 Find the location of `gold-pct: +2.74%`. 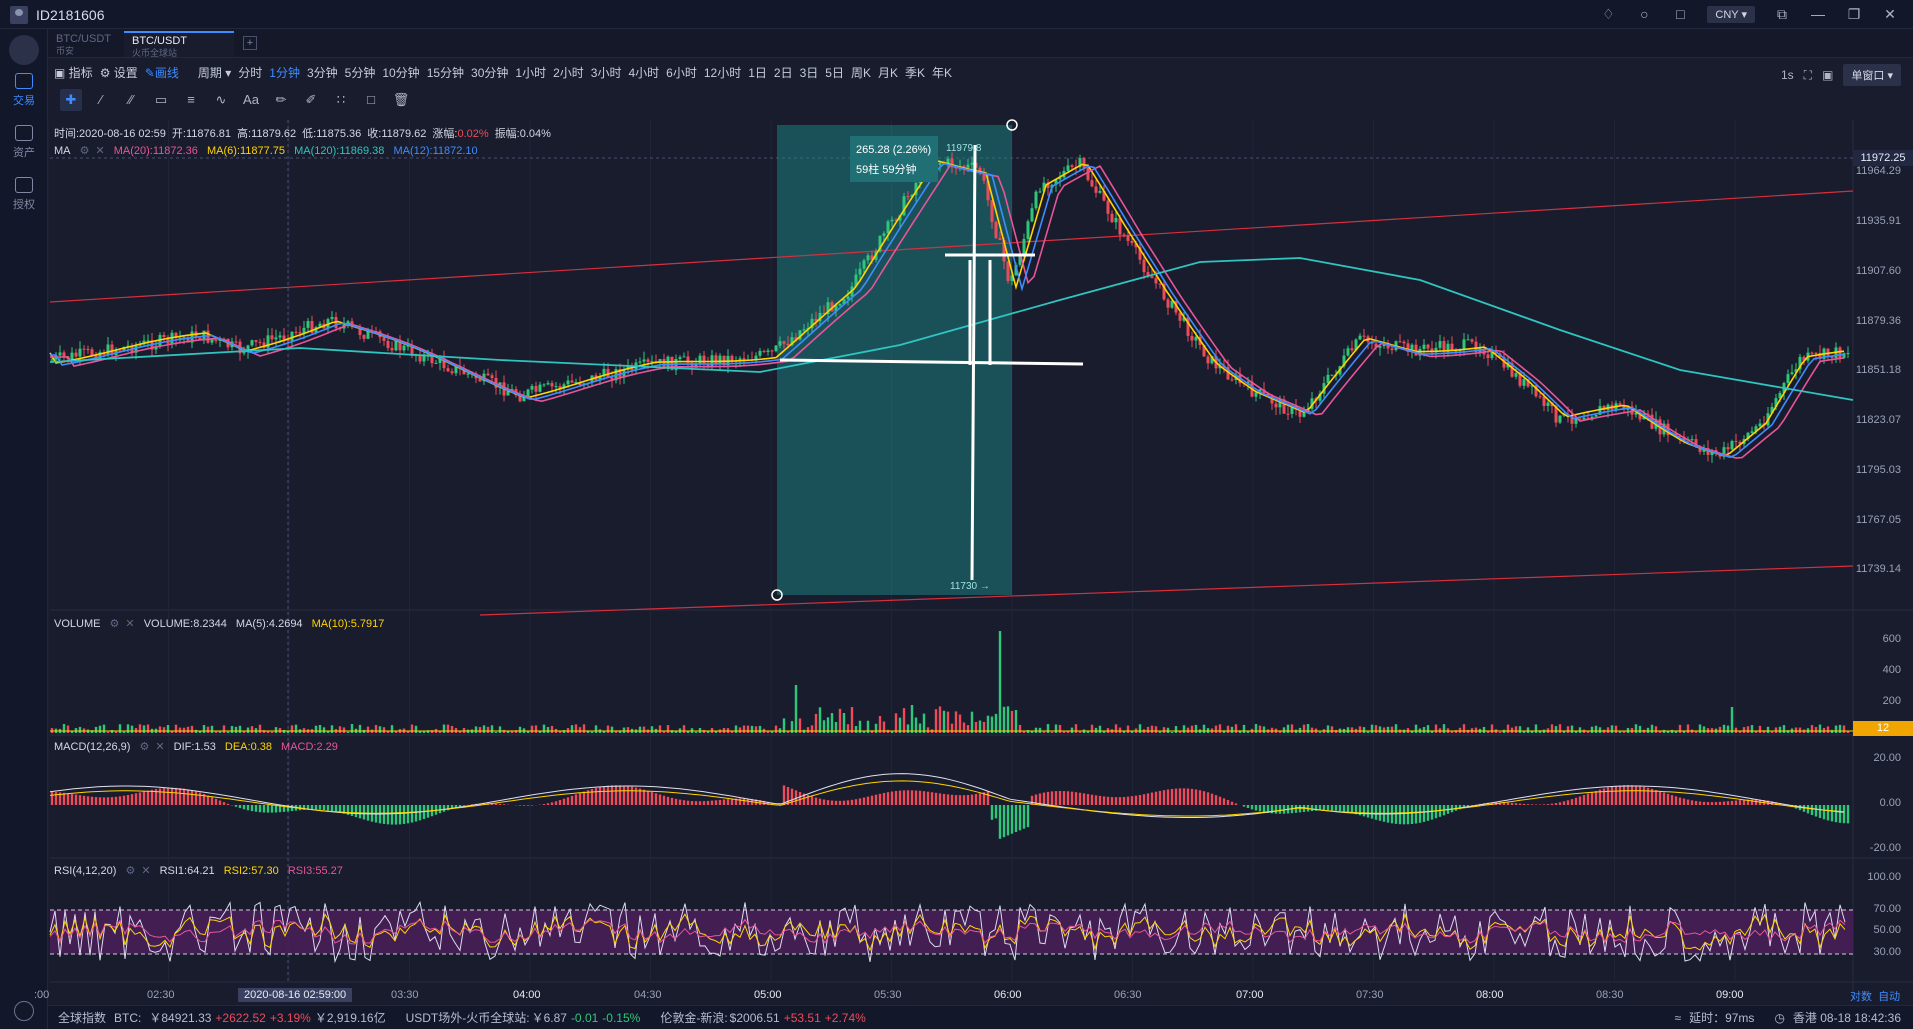

gold-pct: +2.74% is located at coordinates (845, 1017).